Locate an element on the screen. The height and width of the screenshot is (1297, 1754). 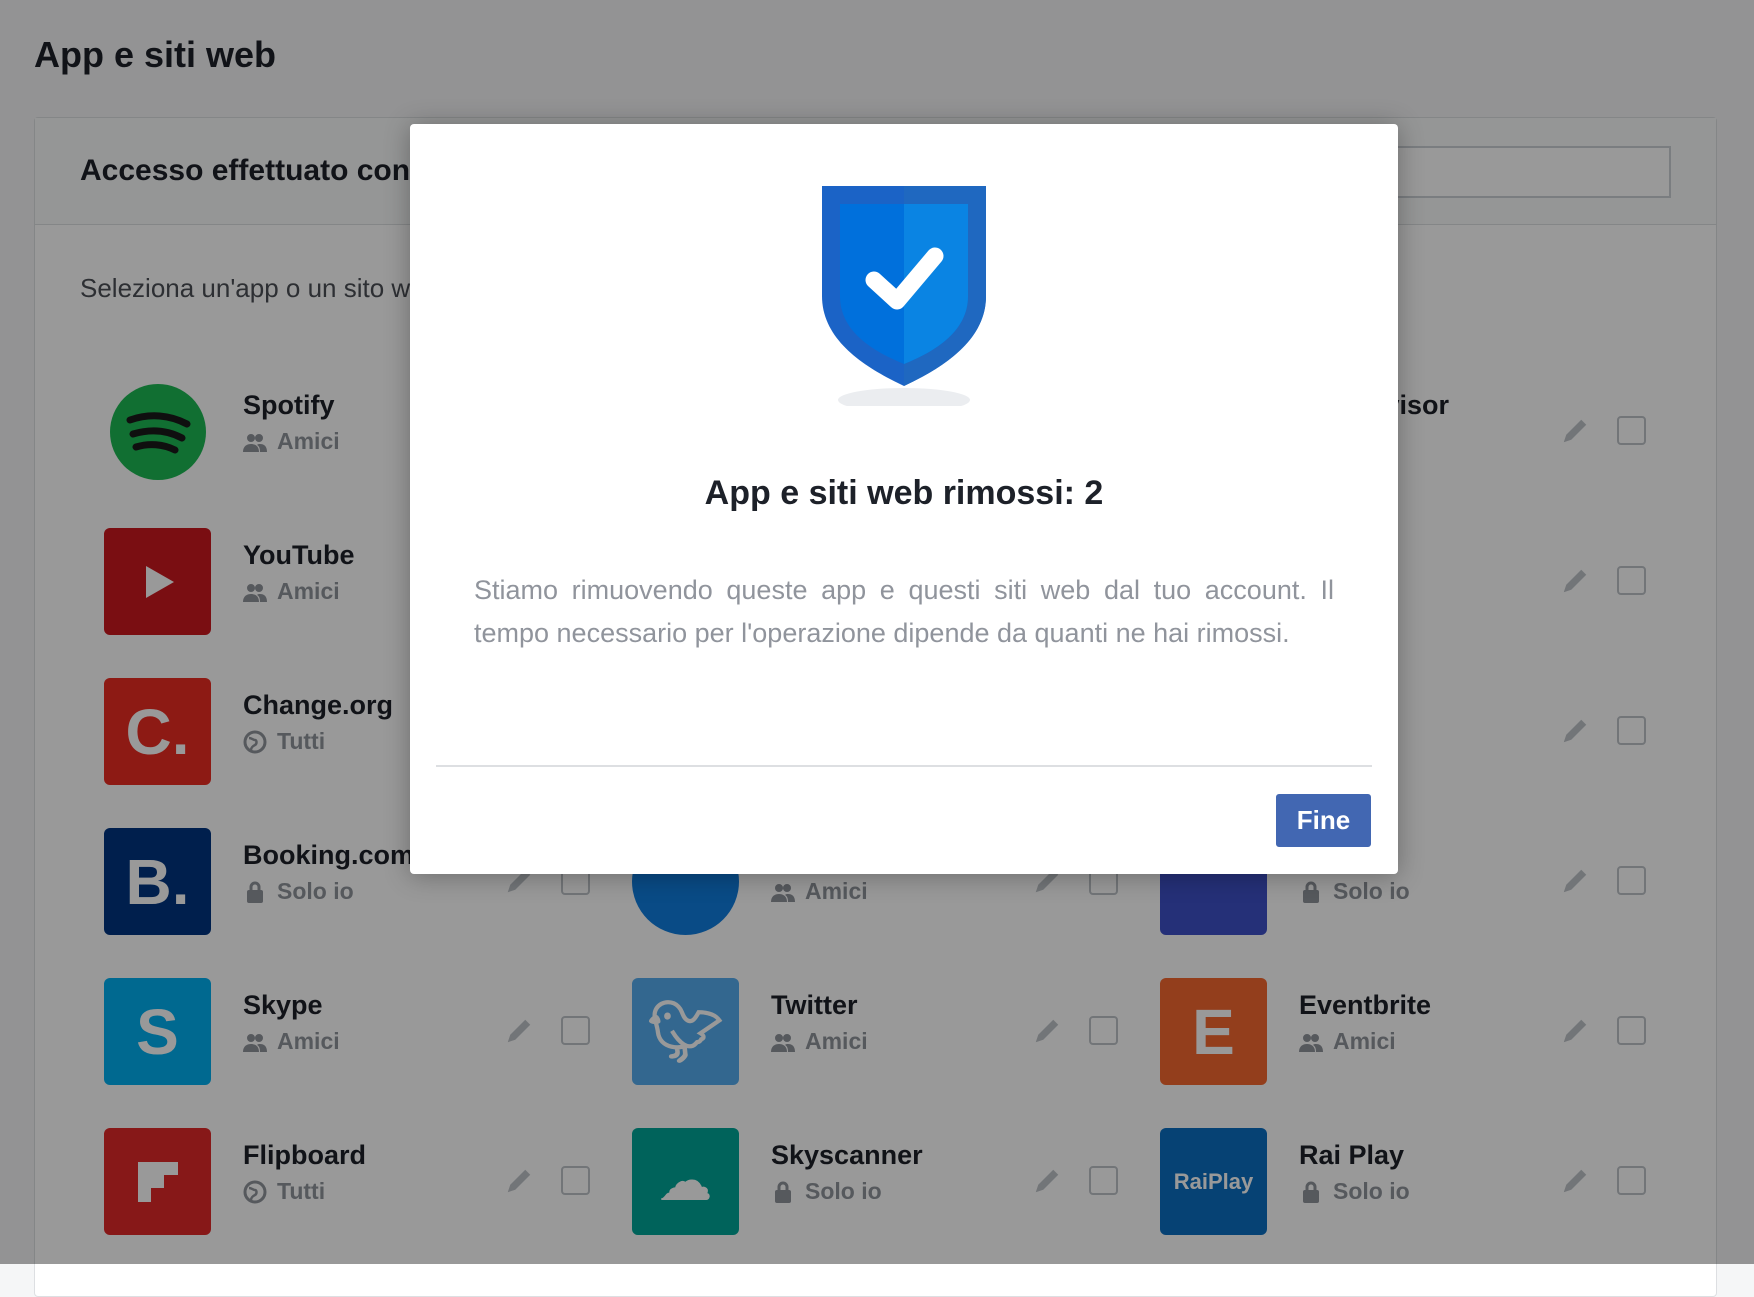
divider is located at coordinates (904, 766).